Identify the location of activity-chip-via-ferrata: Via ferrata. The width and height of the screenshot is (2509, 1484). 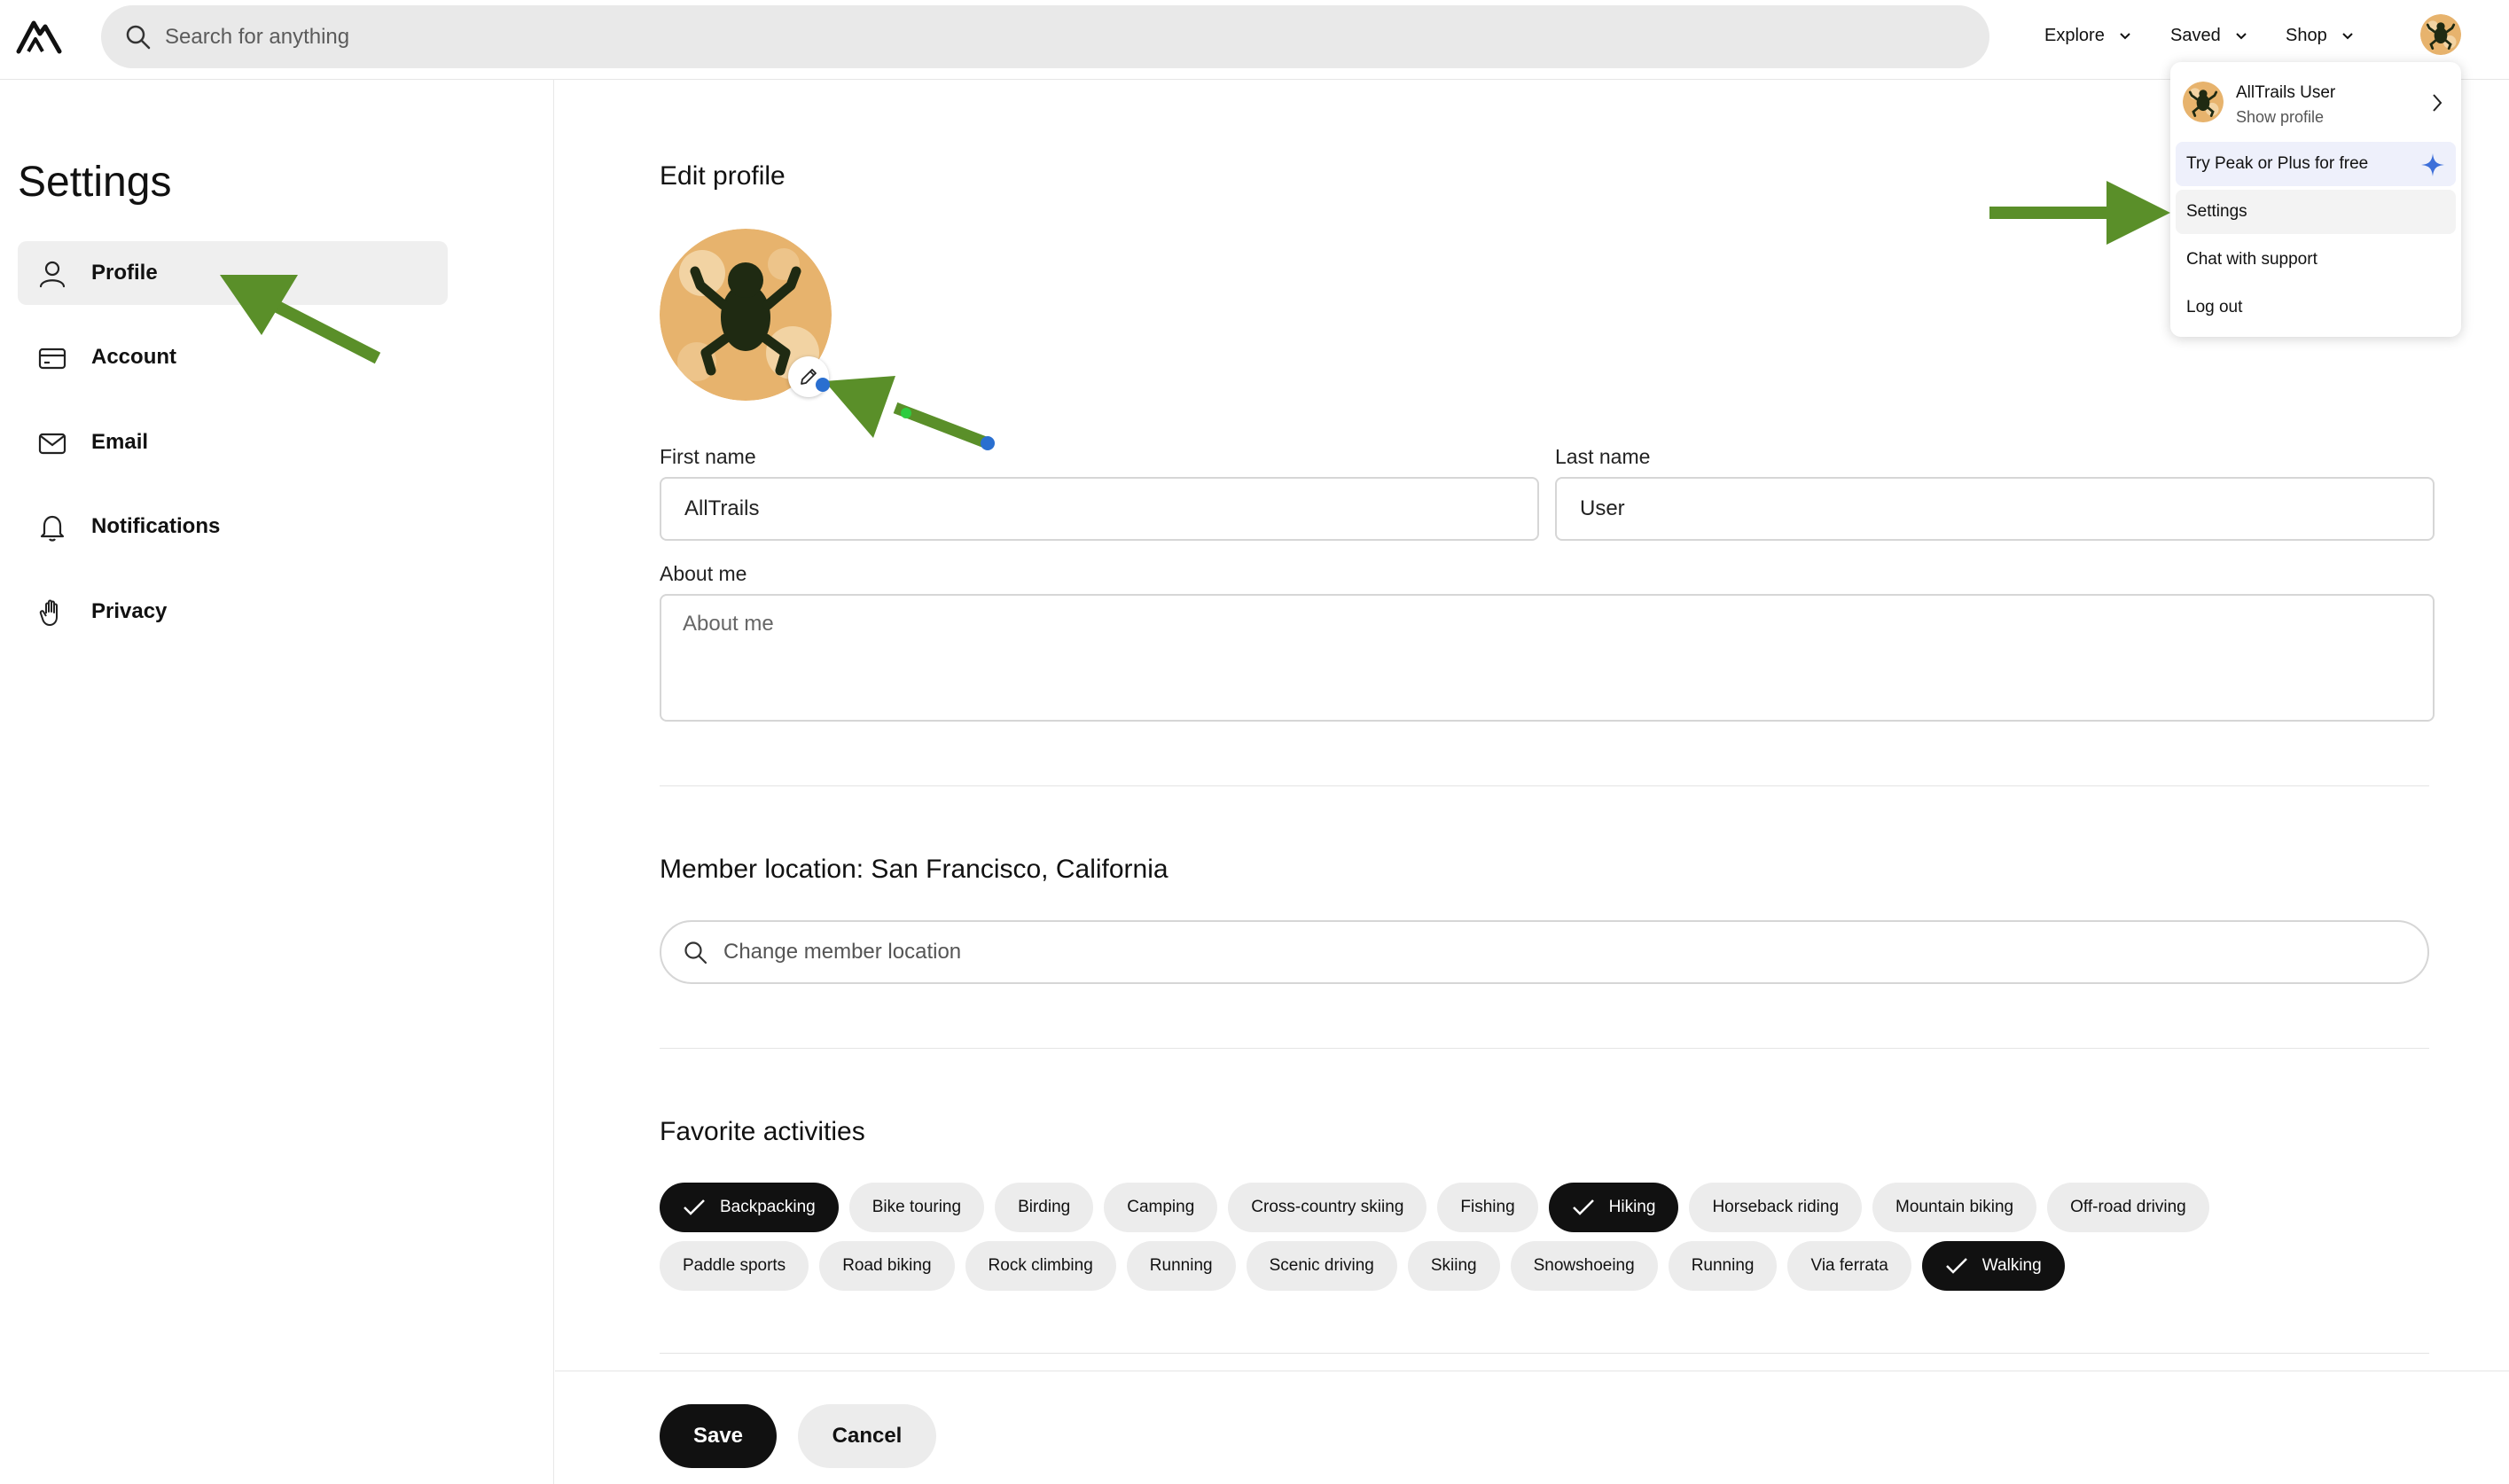
(1849, 1266).